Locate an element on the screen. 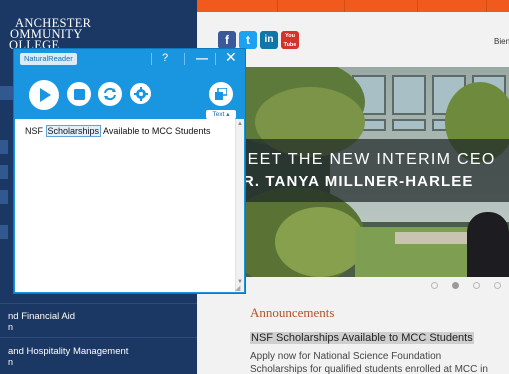 The width and height of the screenshot is (509, 374). loop-icon is located at coordinates (110, 94).